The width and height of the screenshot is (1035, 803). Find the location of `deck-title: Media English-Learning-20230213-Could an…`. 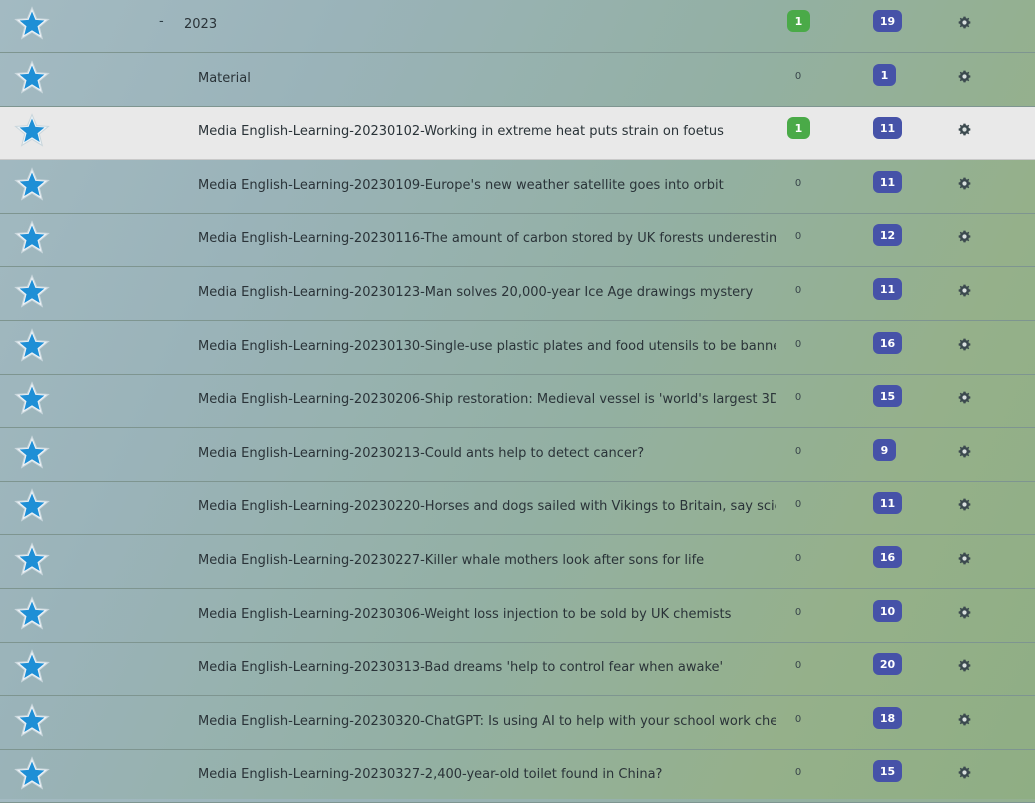

deck-title: Media English-Learning-20230213-Could an… is located at coordinates (487, 453).